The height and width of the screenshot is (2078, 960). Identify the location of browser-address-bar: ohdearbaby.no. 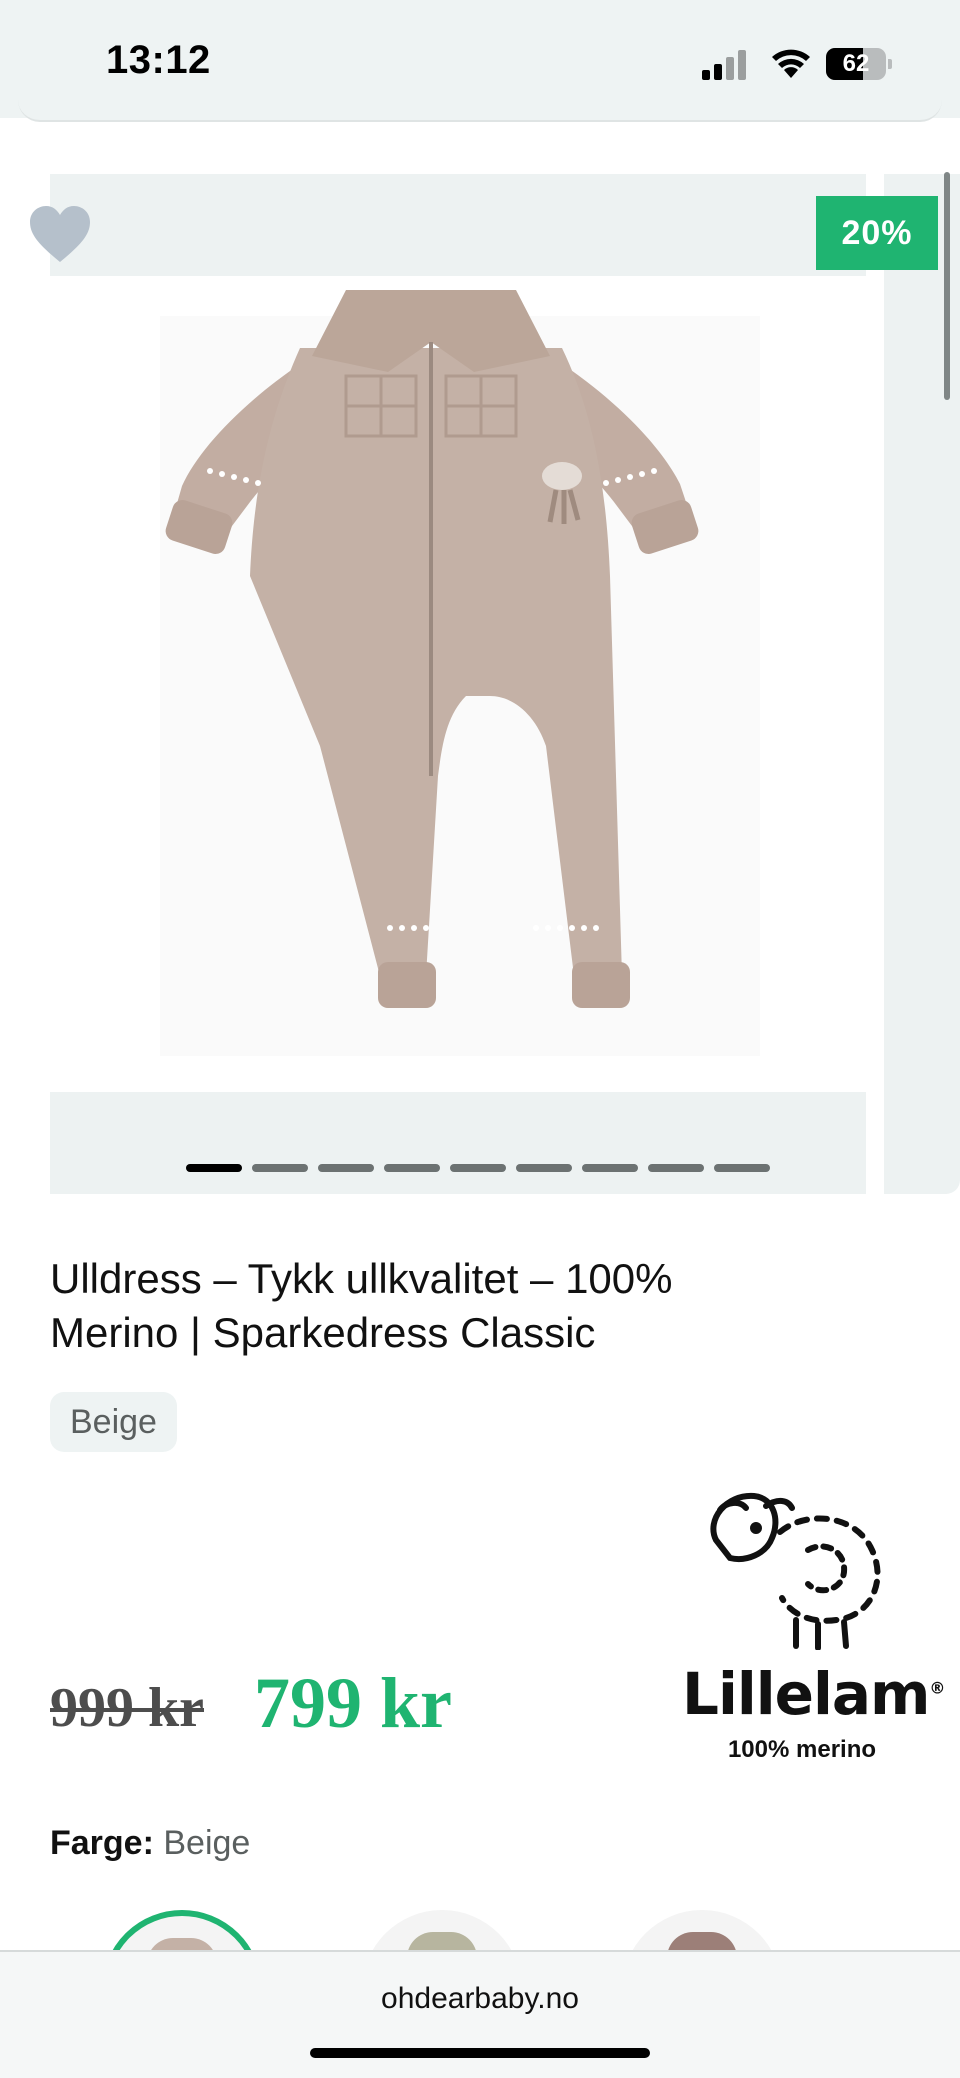
(480, 2014).